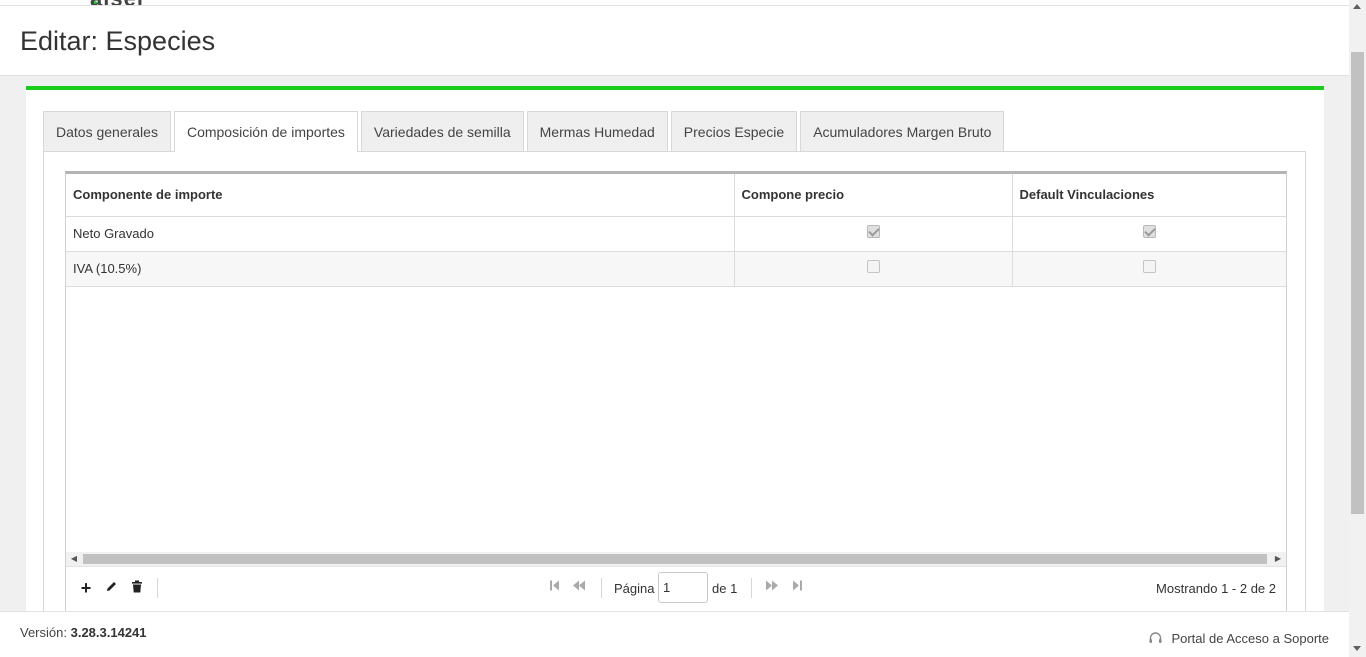 Image resolution: width=1366 pixels, height=657 pixels. Describe the element at coordinates (108, 632) in the screenshot. I see `version-number: 3.28.3.14241` at that location.